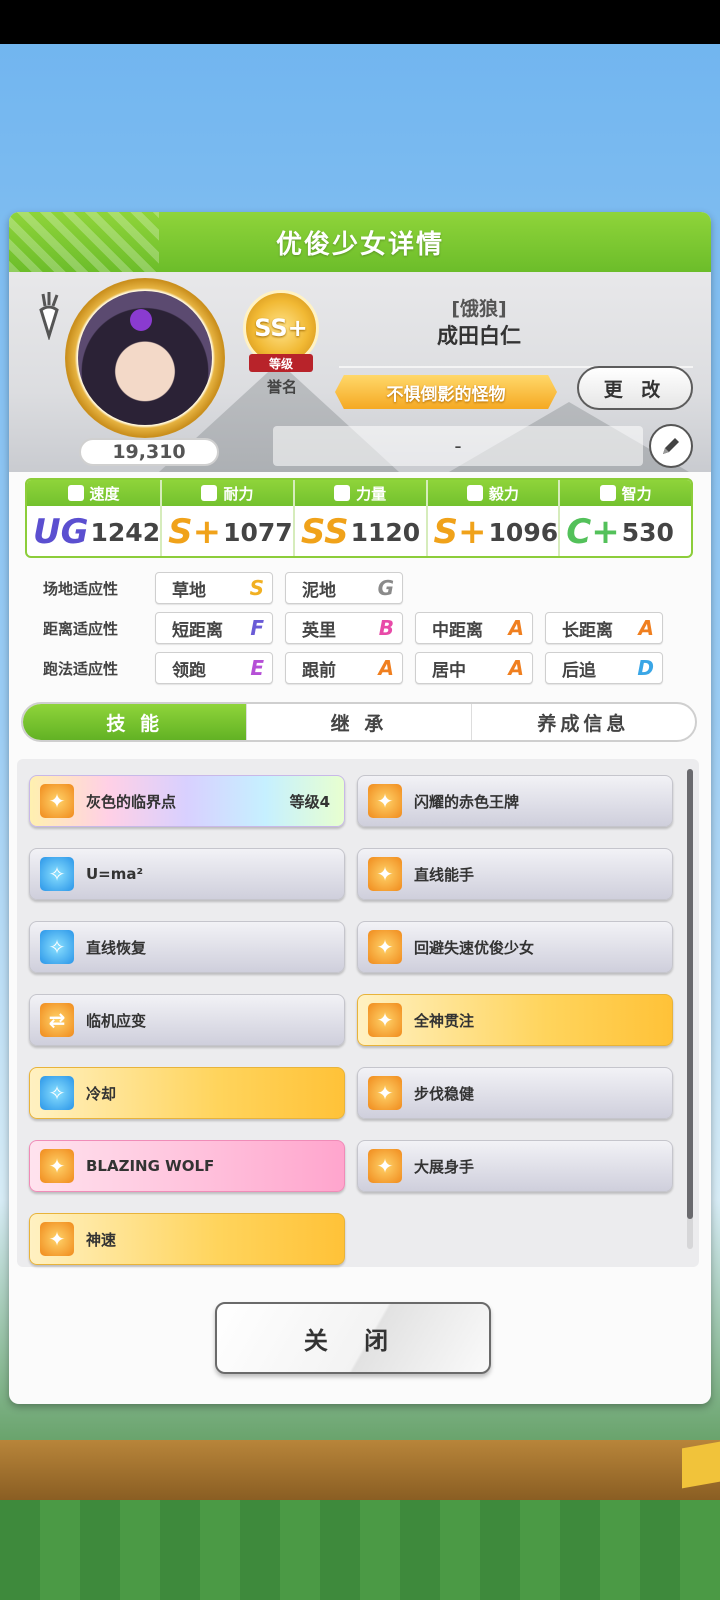 The width and height of the screenshot is (720, 1600). What do you see at coordinates (607, 493) in the screenshot?
I see `graduation-cap-icon` at bounding box center [607, 493].